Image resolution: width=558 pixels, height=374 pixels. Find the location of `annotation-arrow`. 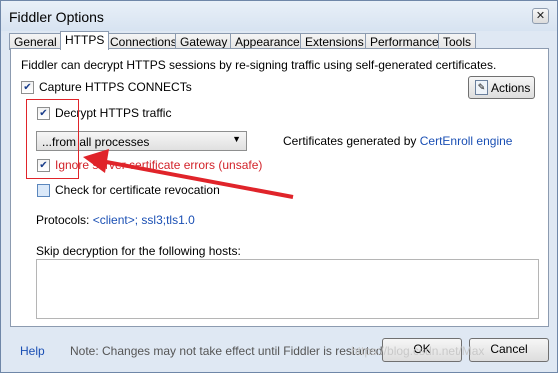

annotation-arrow is located at coordinates (188, 174).